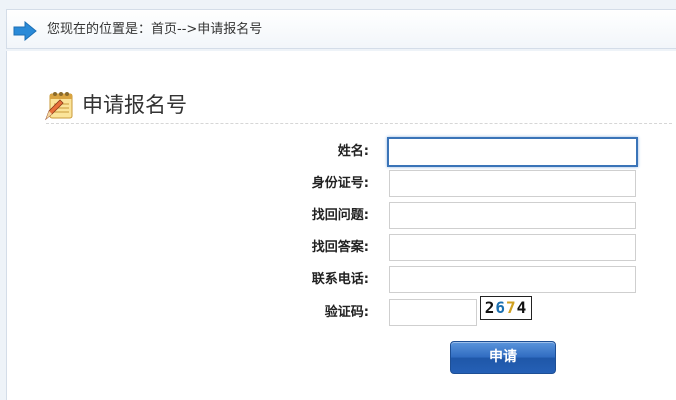 The width and height of the screenshot is (676, 400). What do you see at coordinates (340, 183) in the screenshot?
I see `id-number-label: 身份证号:` at bounding box center [340, 183].